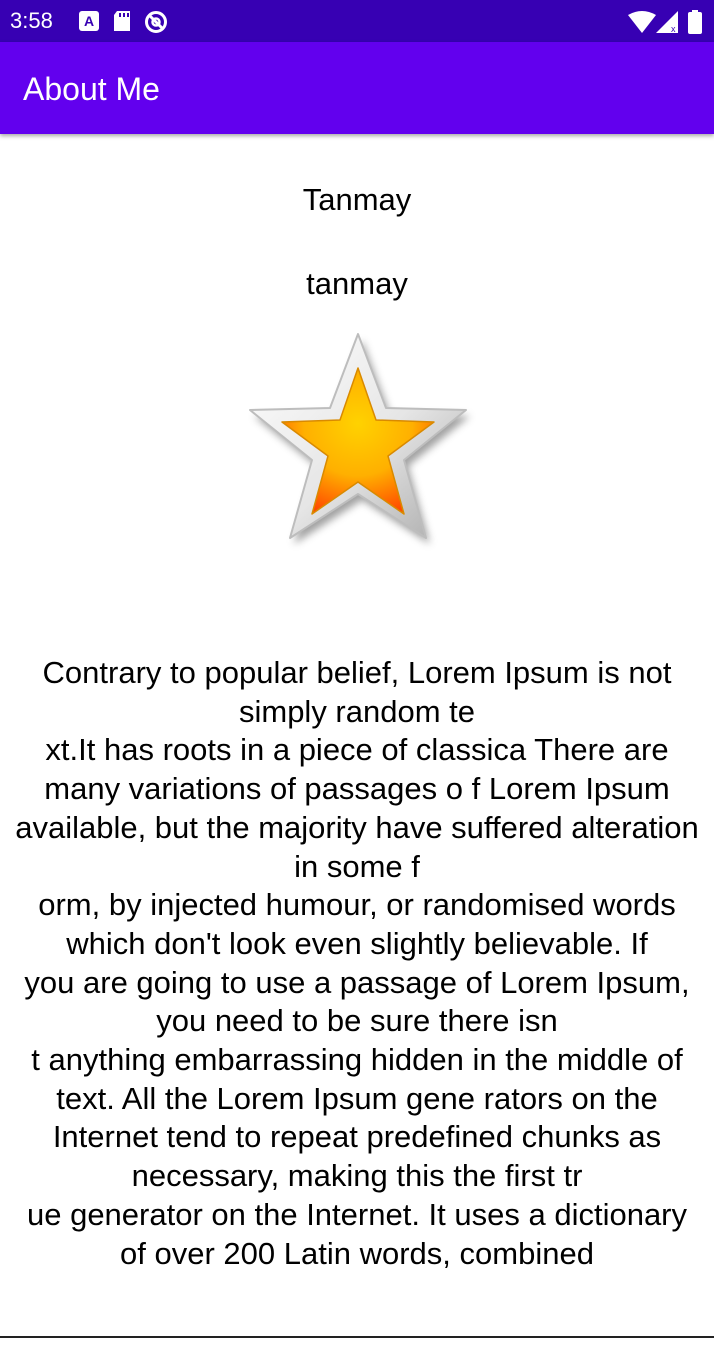 The image size is (714, 1366). What do you see at coordinates (89, 21) in the screenshot?
I see `svg-text: A` at bounding box center [89, 21].